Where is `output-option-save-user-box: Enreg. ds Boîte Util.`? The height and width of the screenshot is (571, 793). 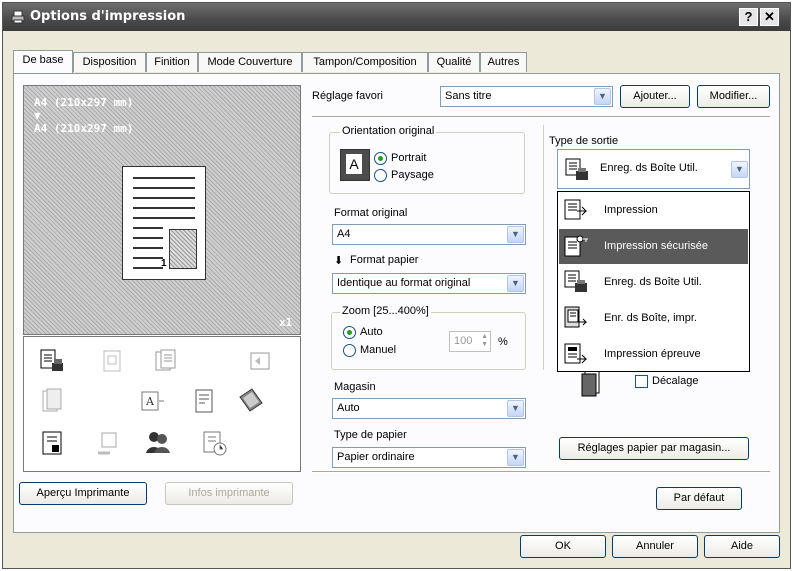
output-option-save-user-box: Enreg. ds Boîte Util. is located at coordinates (653, 282).